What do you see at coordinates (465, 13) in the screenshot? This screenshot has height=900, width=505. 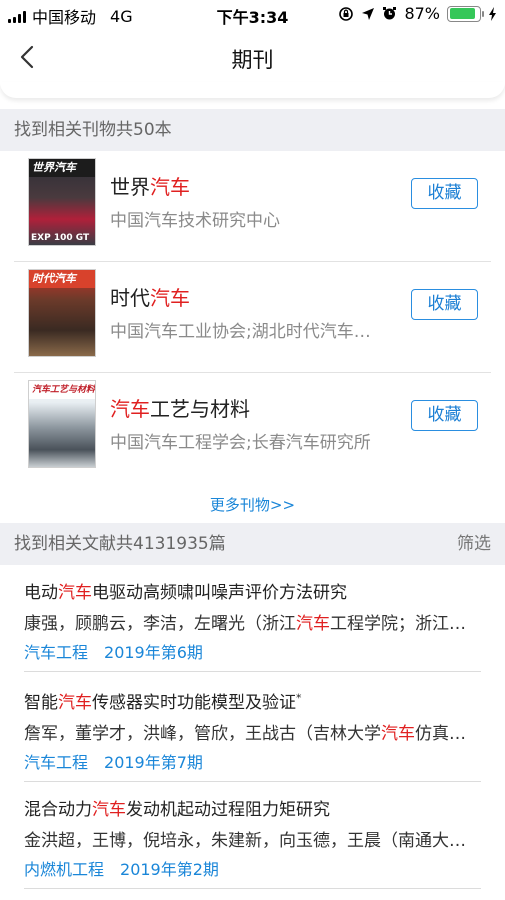 I see `battery-icon` at bounding box center [465, 13].